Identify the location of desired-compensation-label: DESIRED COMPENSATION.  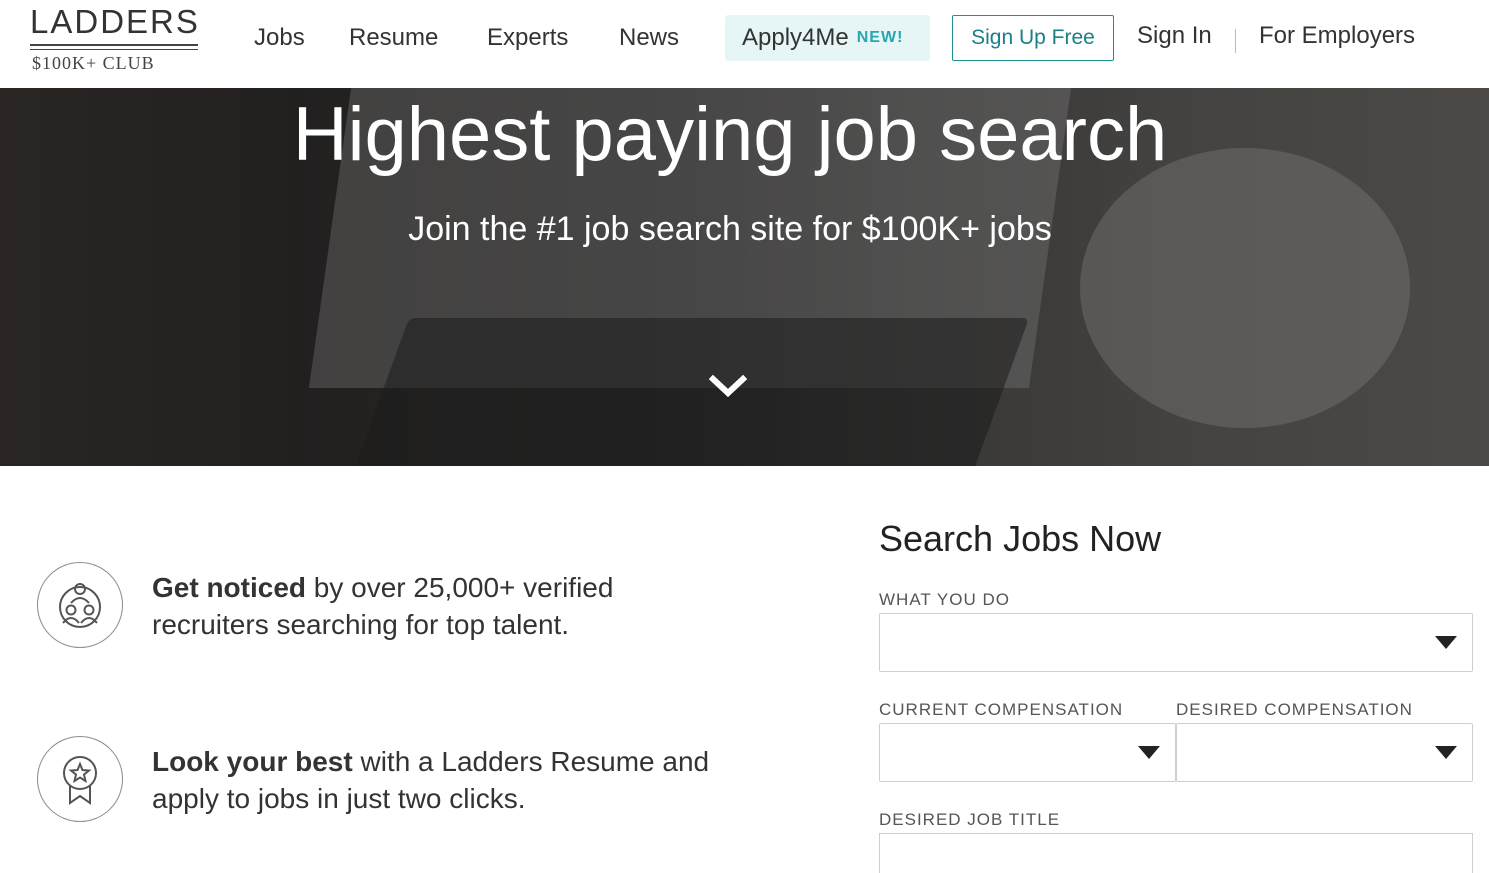
(1294, 709).